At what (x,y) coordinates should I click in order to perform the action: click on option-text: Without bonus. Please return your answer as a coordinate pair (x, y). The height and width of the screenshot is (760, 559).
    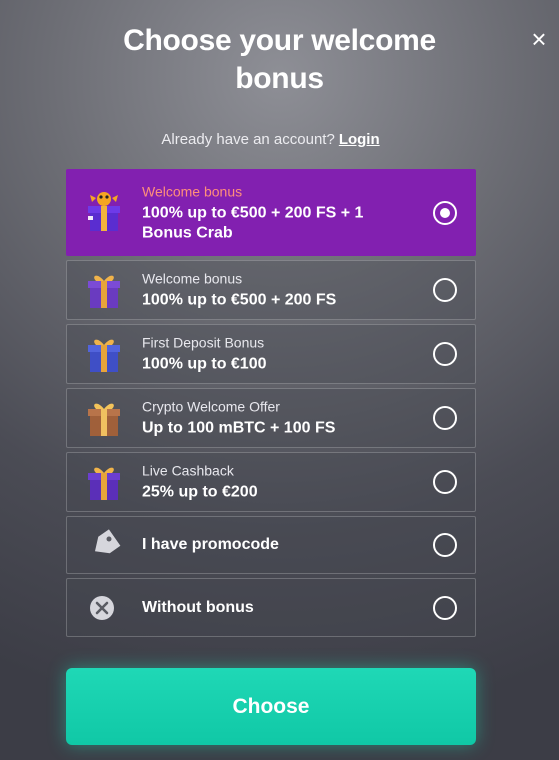
    Looking at the image, I should click on (278, 608).